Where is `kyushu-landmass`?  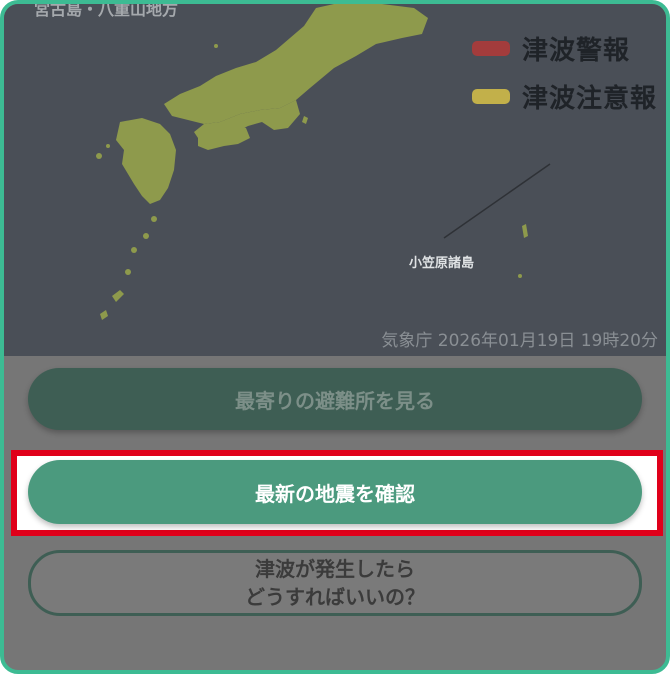
kyushu-landmass is located at coordinates (146, 161).